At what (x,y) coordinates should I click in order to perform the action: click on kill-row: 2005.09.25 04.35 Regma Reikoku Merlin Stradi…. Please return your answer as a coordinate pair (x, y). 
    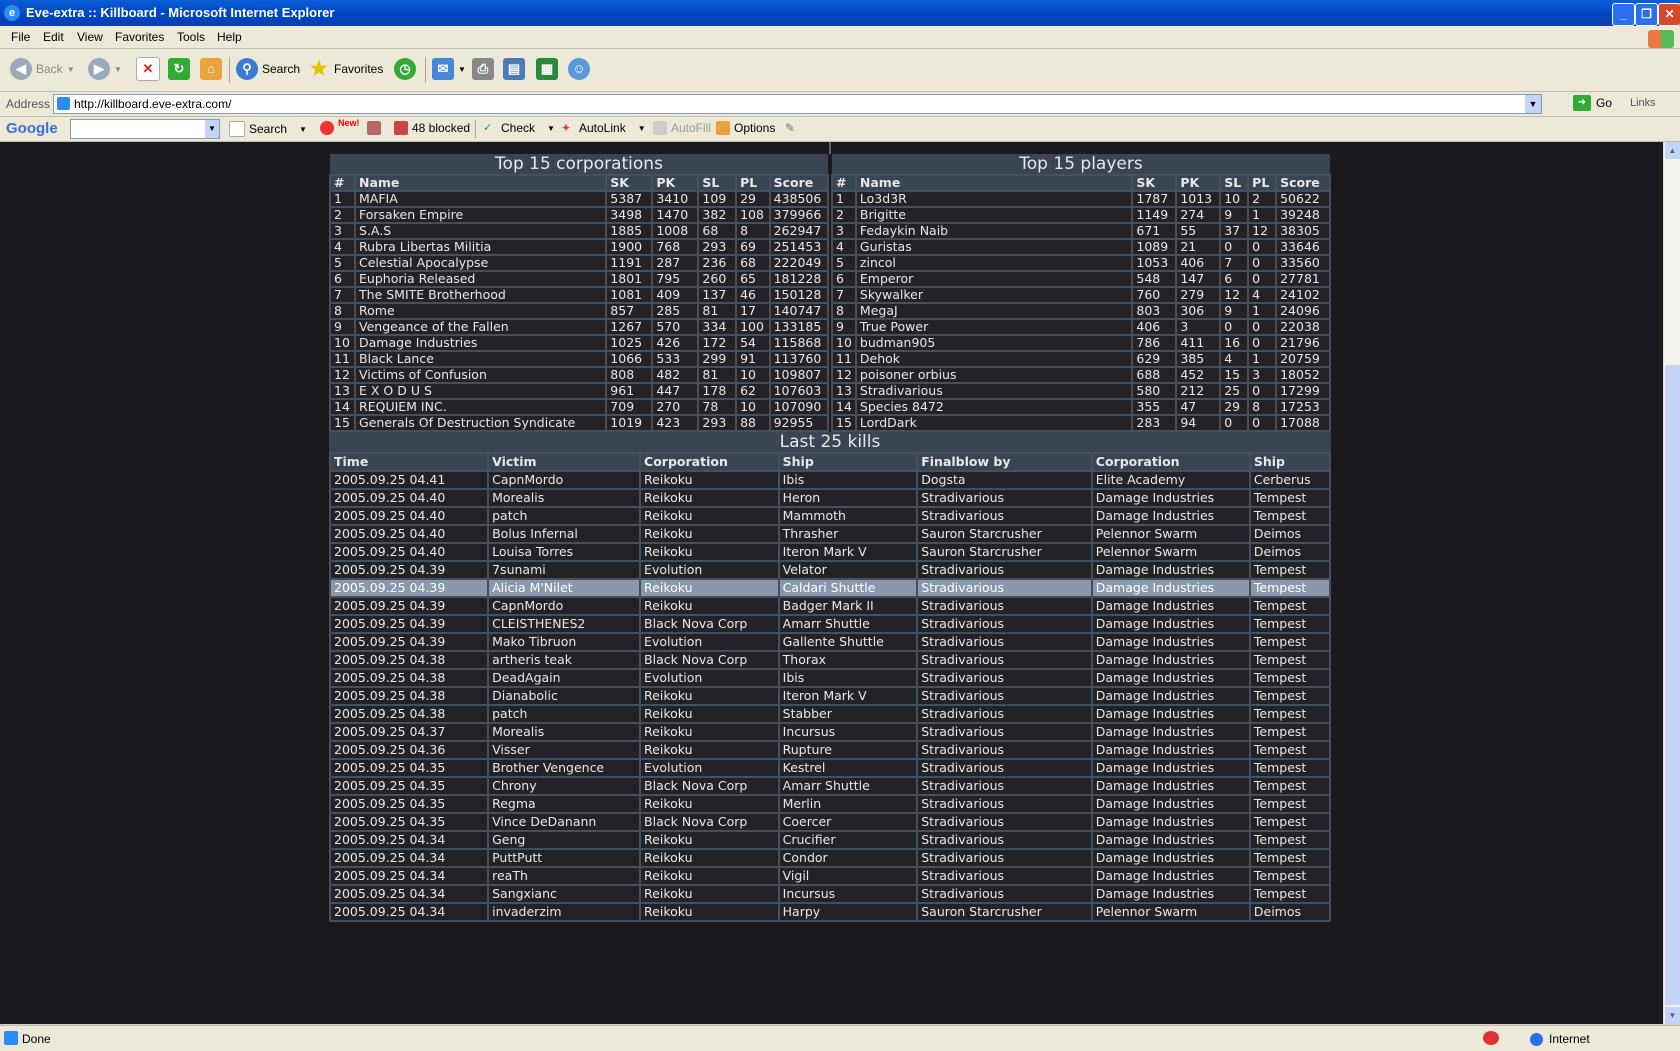
    Looking at the image, I should click on (830, 804).